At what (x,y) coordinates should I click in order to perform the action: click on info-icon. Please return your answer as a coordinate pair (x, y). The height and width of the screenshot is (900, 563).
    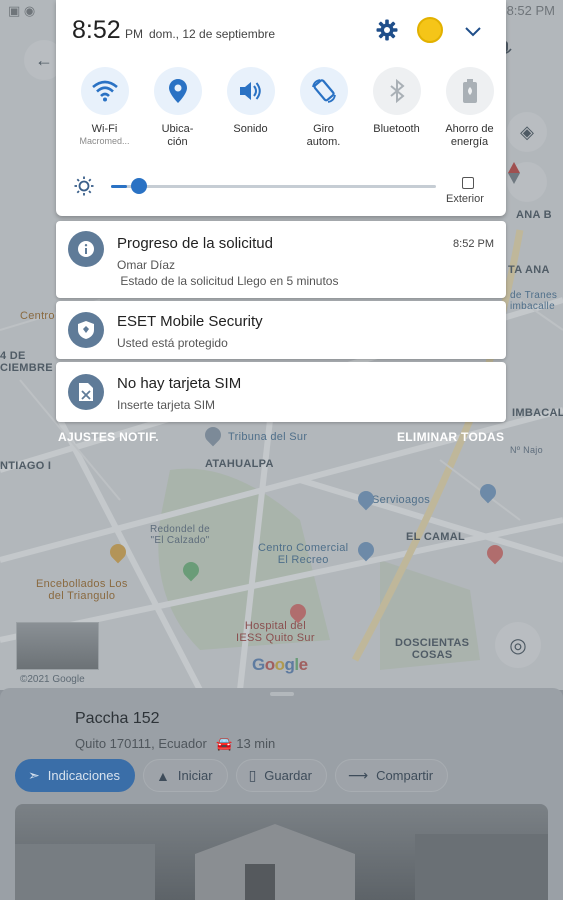
    Looking at the image, I should click on (86, 249).